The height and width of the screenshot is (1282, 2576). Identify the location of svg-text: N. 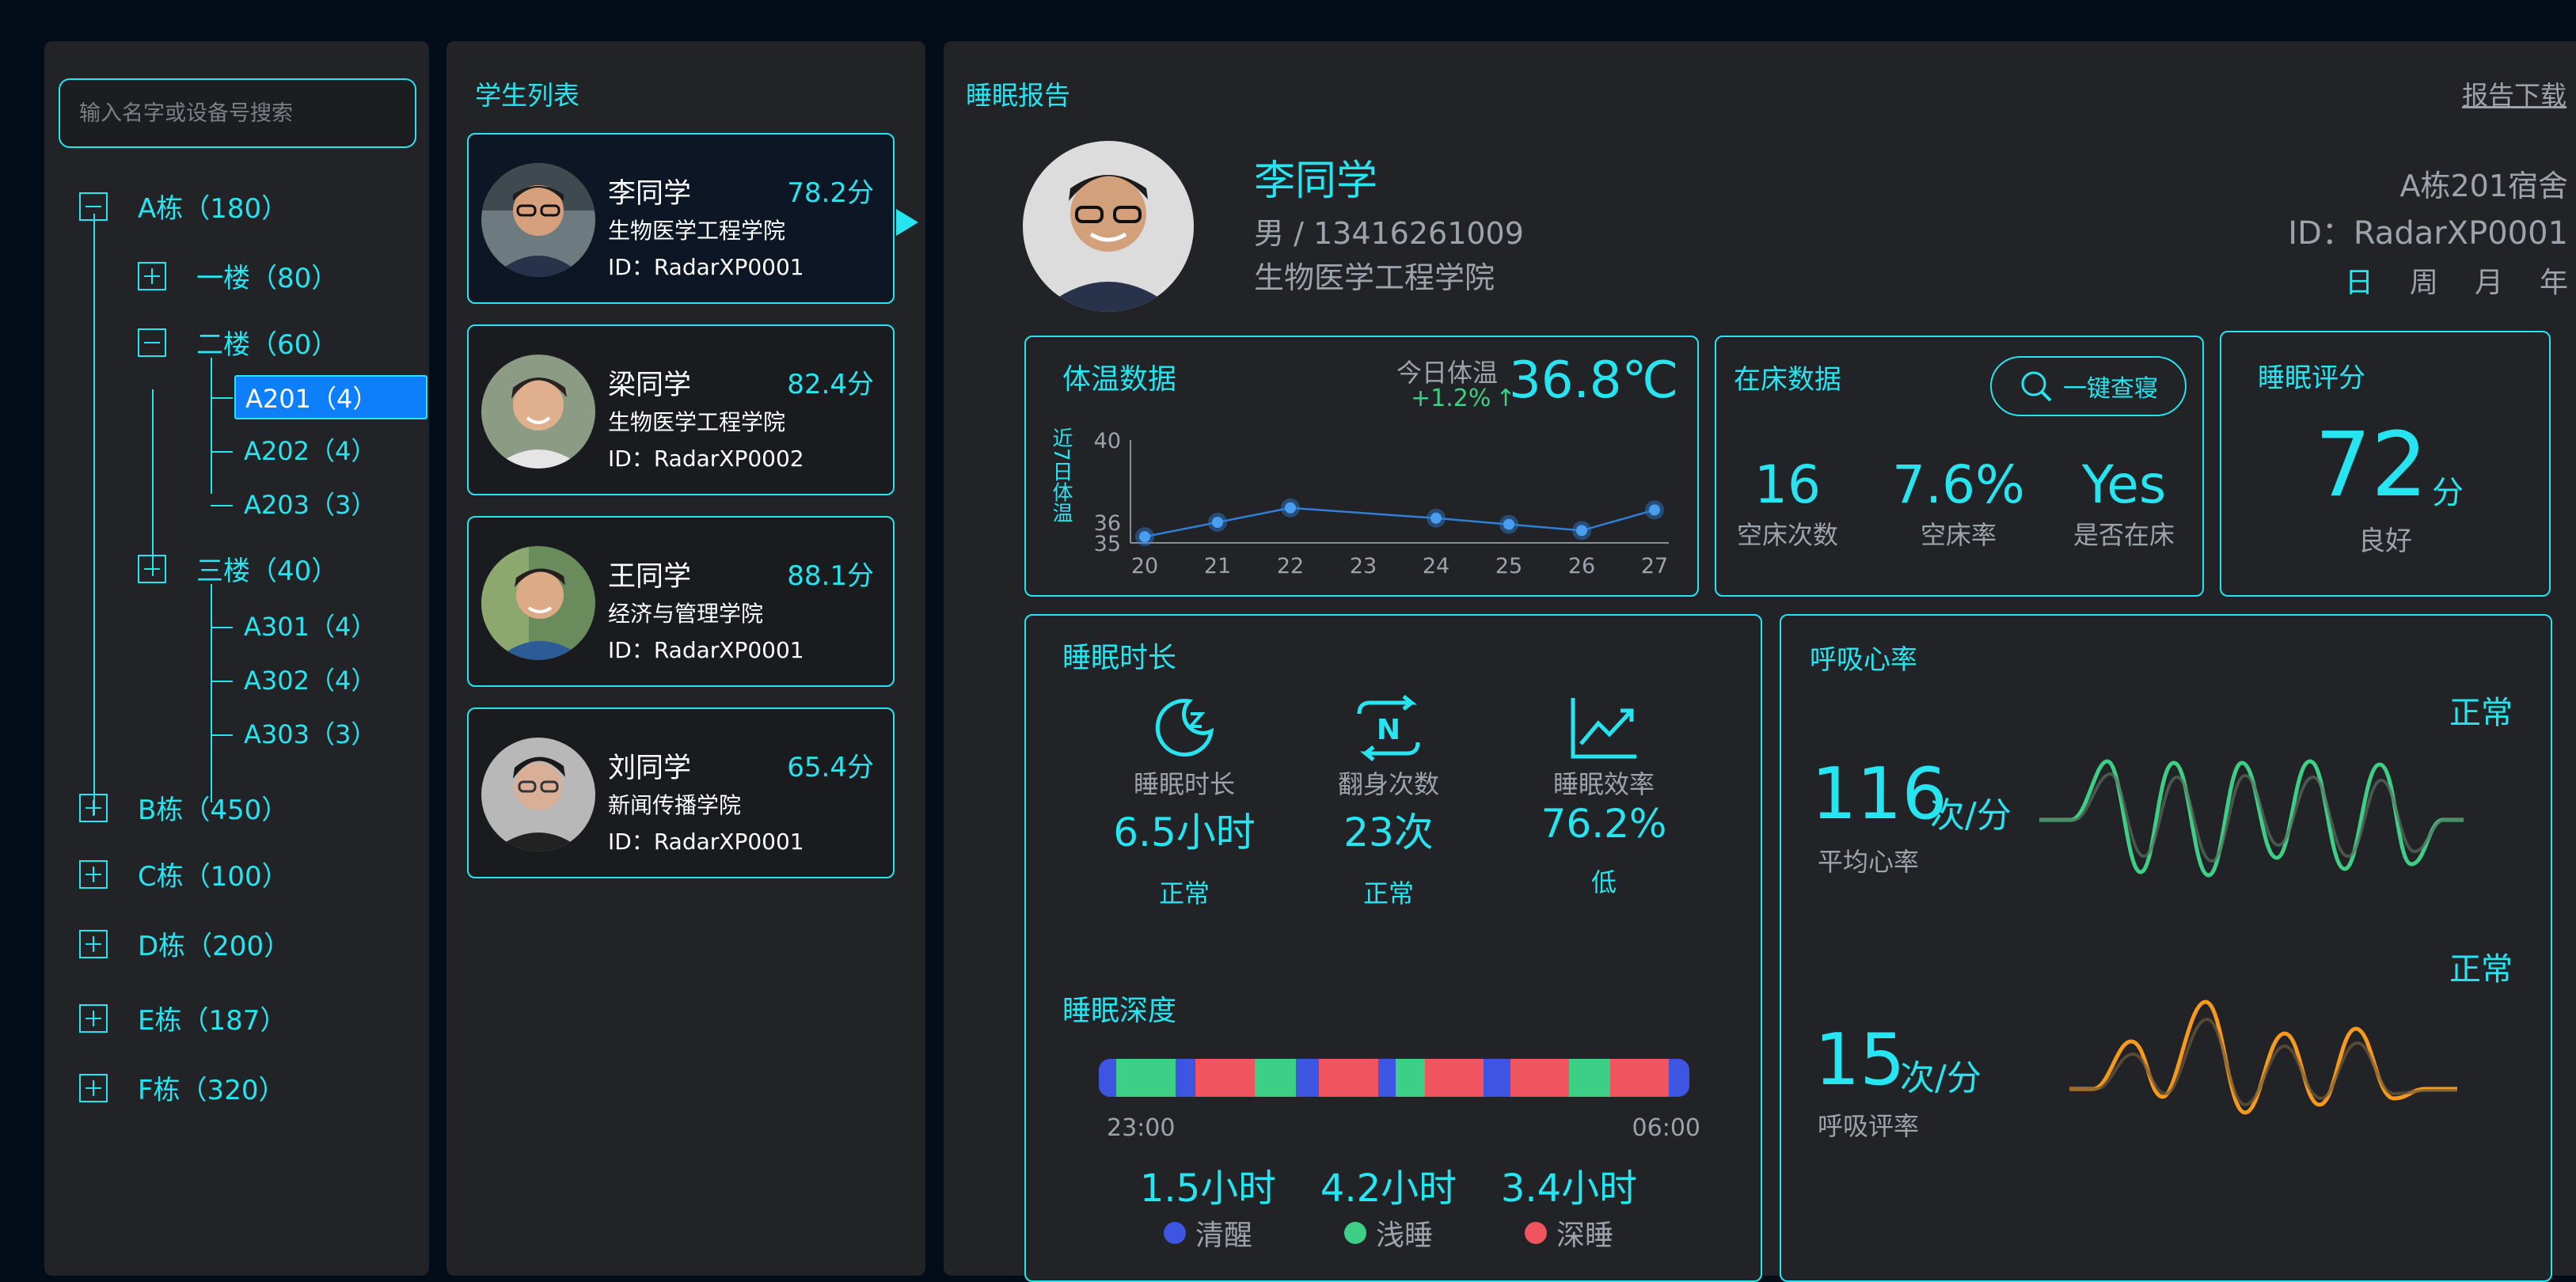
(1388, 730).